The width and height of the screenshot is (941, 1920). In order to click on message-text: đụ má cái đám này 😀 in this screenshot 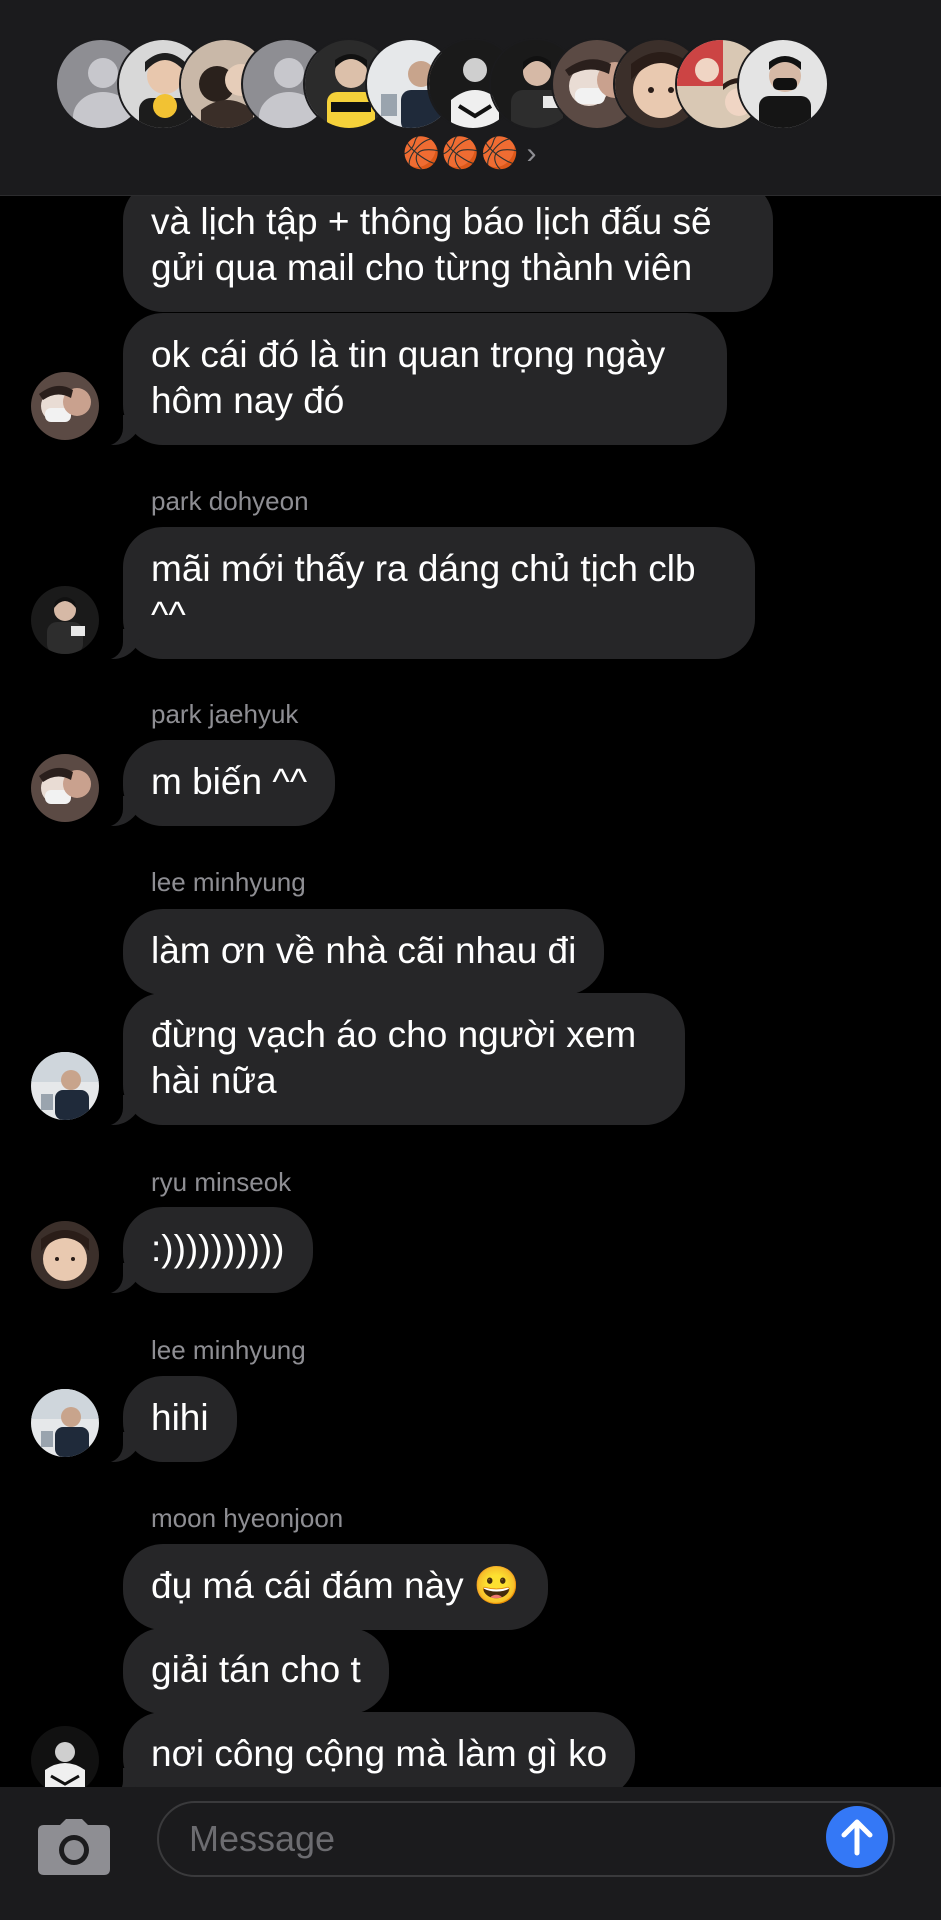, I will do `click(335, 1585)`.